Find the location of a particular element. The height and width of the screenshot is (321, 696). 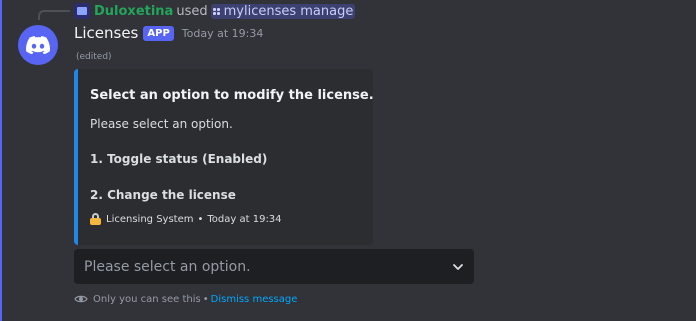

embed-footer-text: Licensing System is located at coordinates (150, 219).